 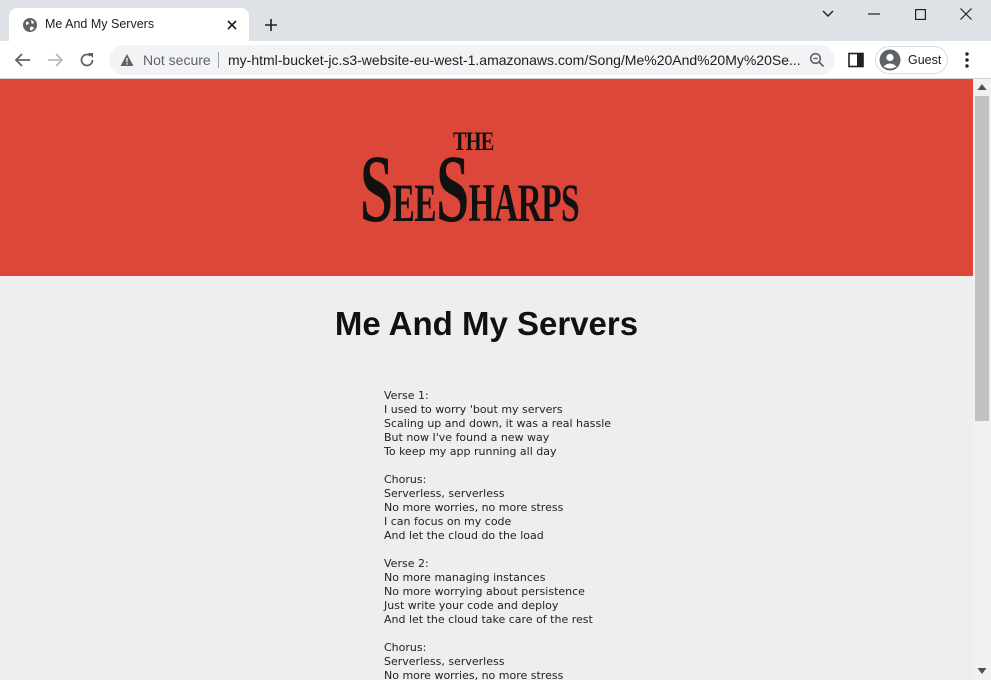 I want to click on close-tab-button, so click(x=232, y=25).